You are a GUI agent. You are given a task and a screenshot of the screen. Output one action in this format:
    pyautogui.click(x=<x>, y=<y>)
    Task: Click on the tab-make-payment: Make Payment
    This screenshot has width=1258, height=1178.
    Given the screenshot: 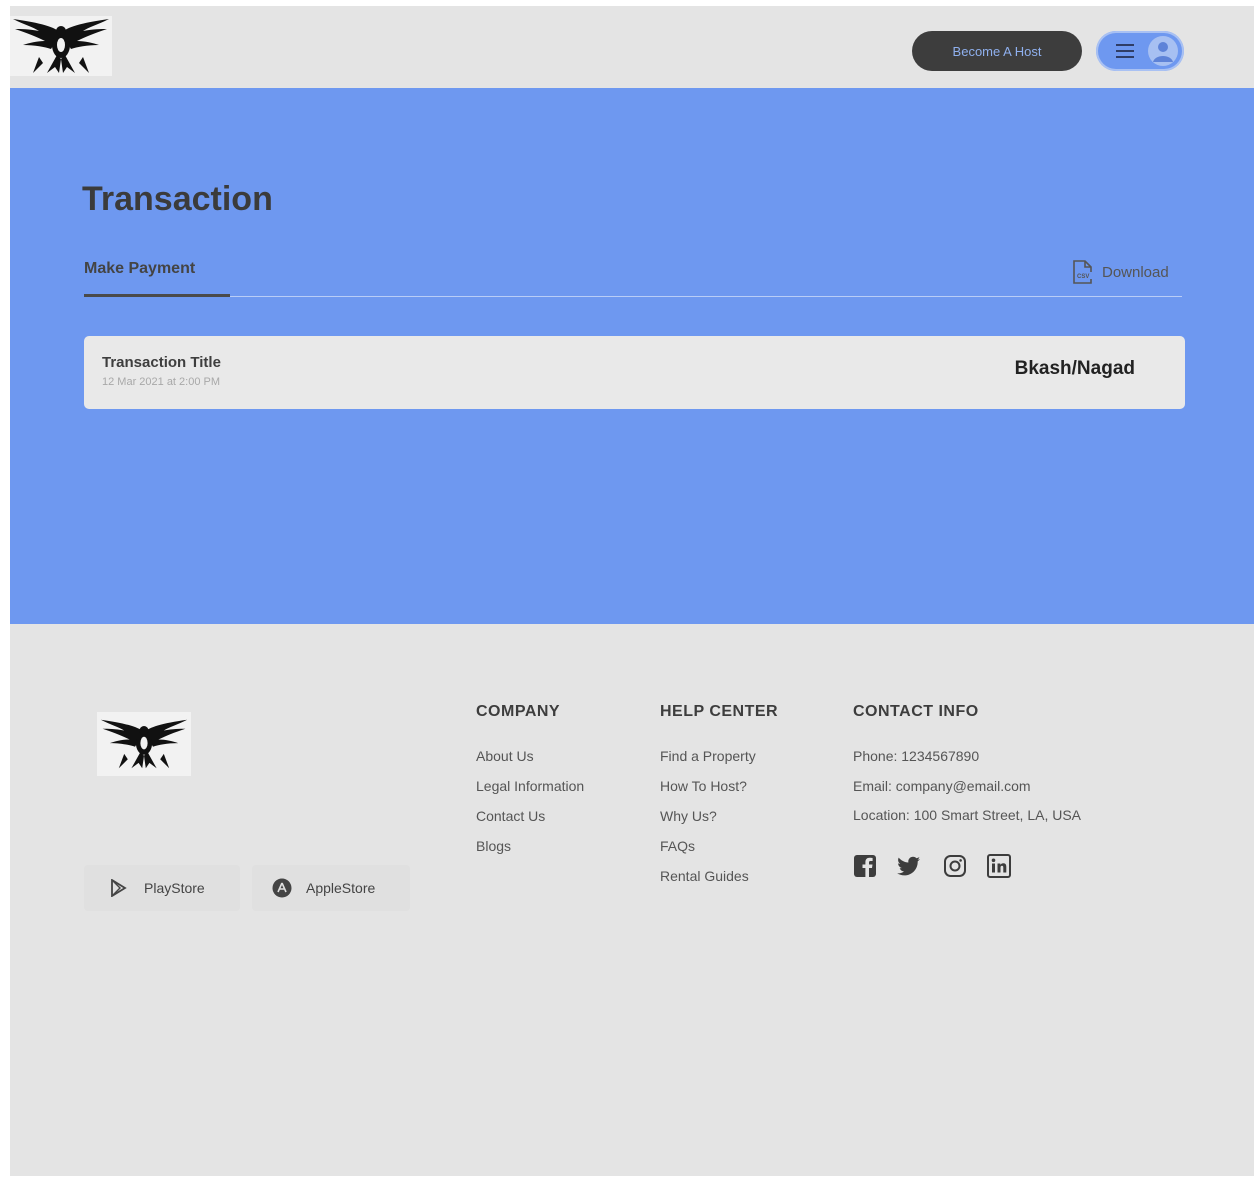 What is the action you would take?
    pyautogui.click(x=139, y=269)
    